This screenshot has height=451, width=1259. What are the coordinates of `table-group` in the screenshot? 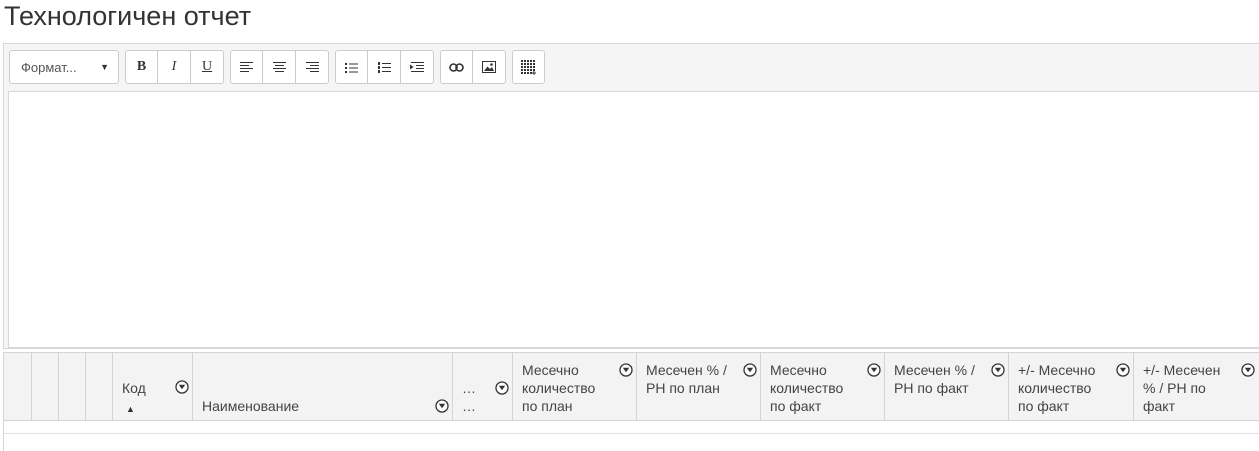 It's located at (528, 67).